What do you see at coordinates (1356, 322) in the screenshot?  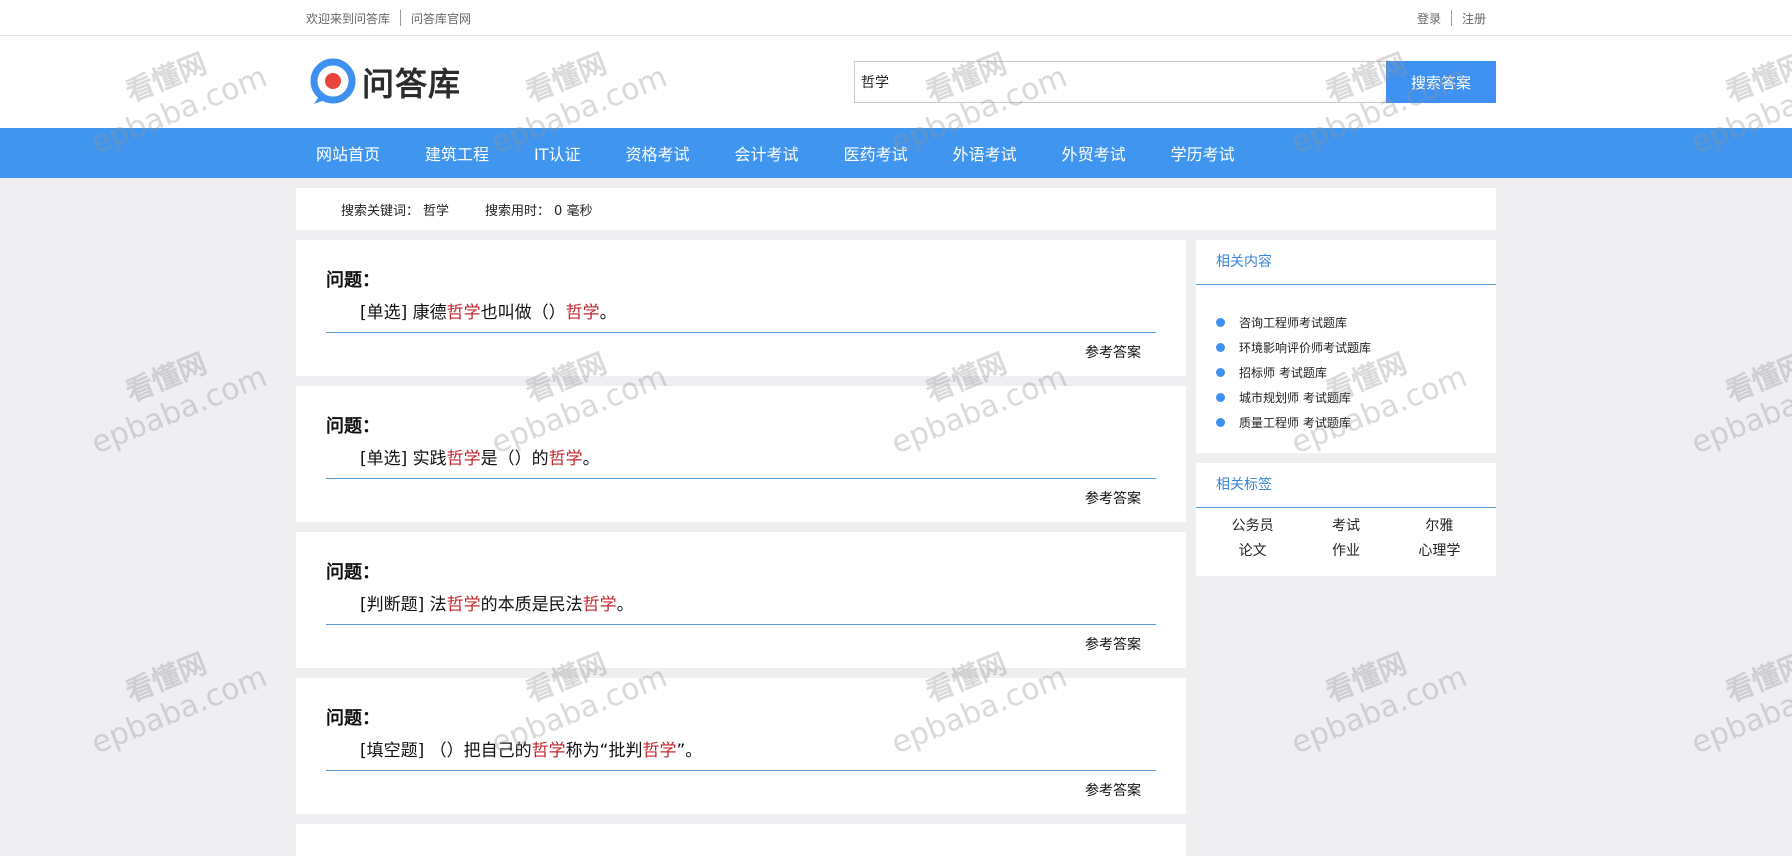 I see `related-item: 咨询工程师考试题库` at bounding box center [1356, 322].